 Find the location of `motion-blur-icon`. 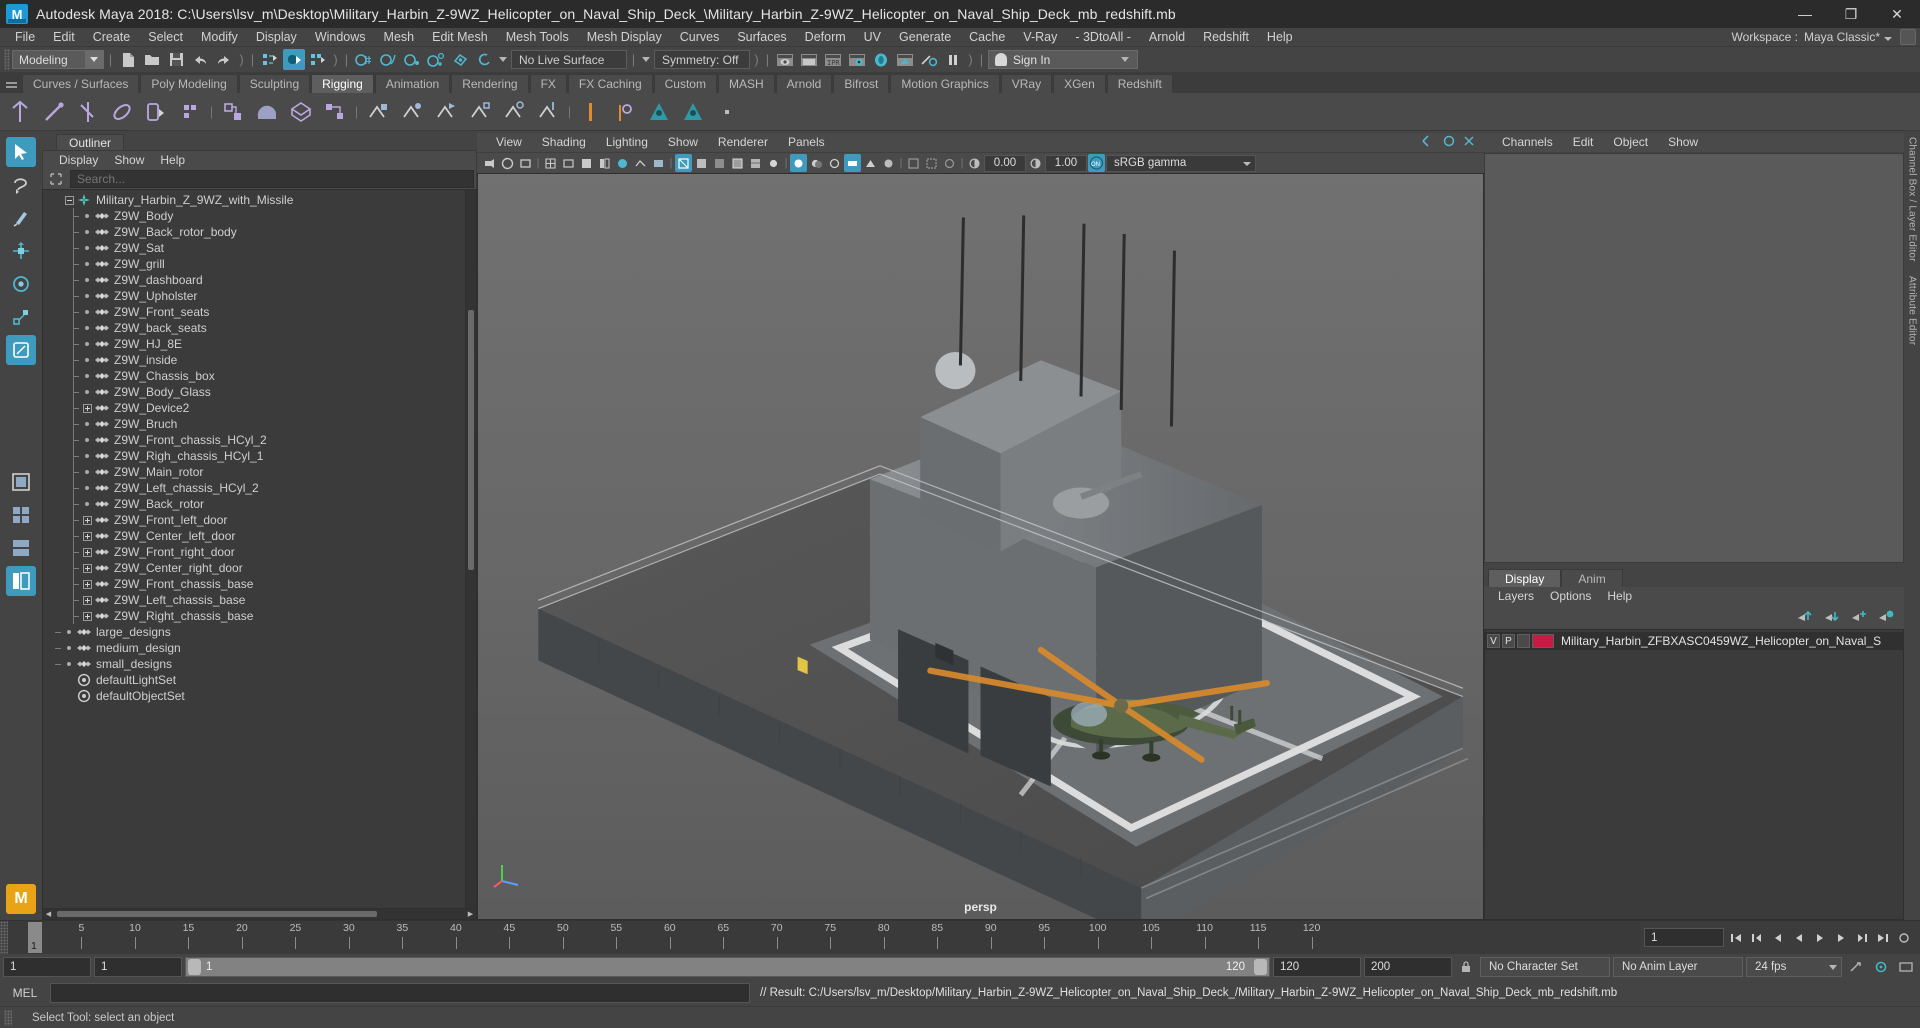

motion-blur-icon is located at coordinates (852, 163).